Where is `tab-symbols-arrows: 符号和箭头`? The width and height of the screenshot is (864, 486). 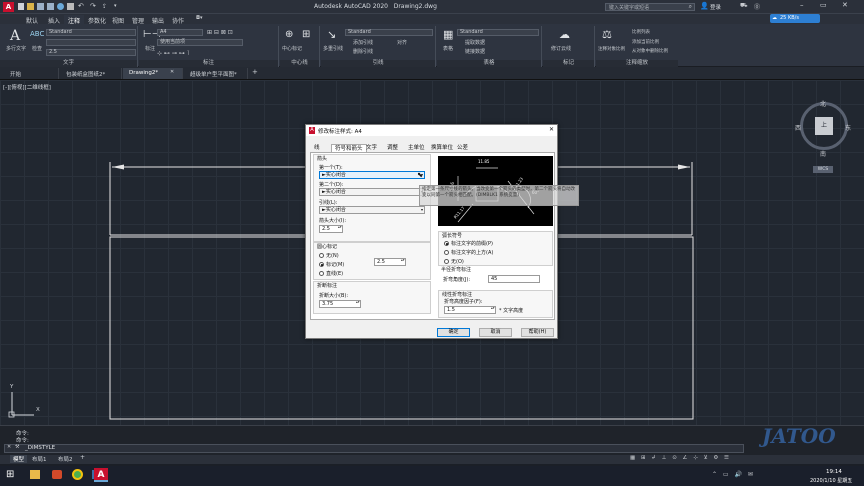
tab-symbols-arrows: 符号和箭头 is located at coordinates (349, 148).